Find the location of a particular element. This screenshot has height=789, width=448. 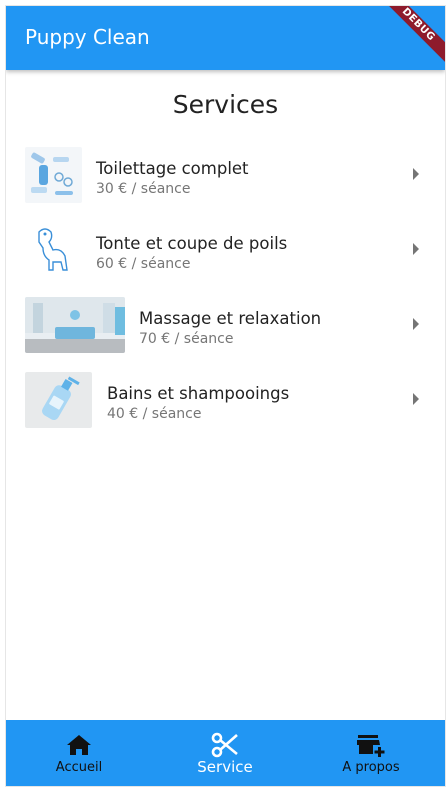

service-price: 60 € / séance is located at coordinates (143, 264).